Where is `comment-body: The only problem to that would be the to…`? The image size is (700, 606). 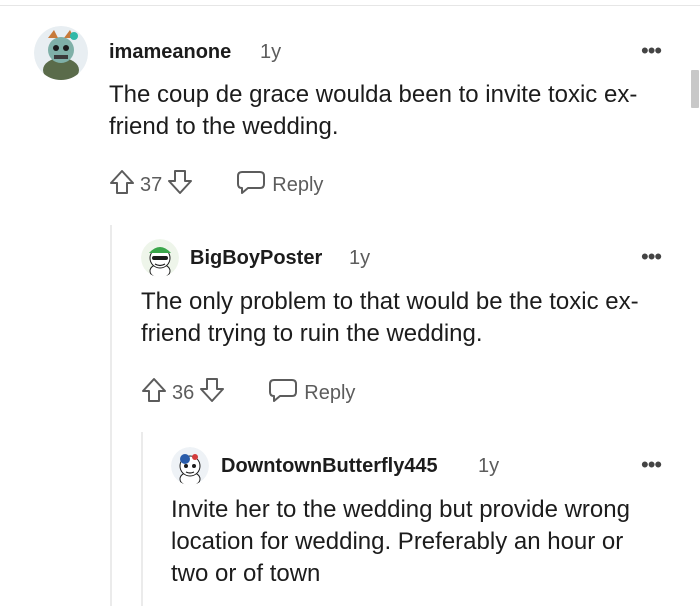 comment-body: The only problem to that would be the to… is located at coordinates (390, 317).